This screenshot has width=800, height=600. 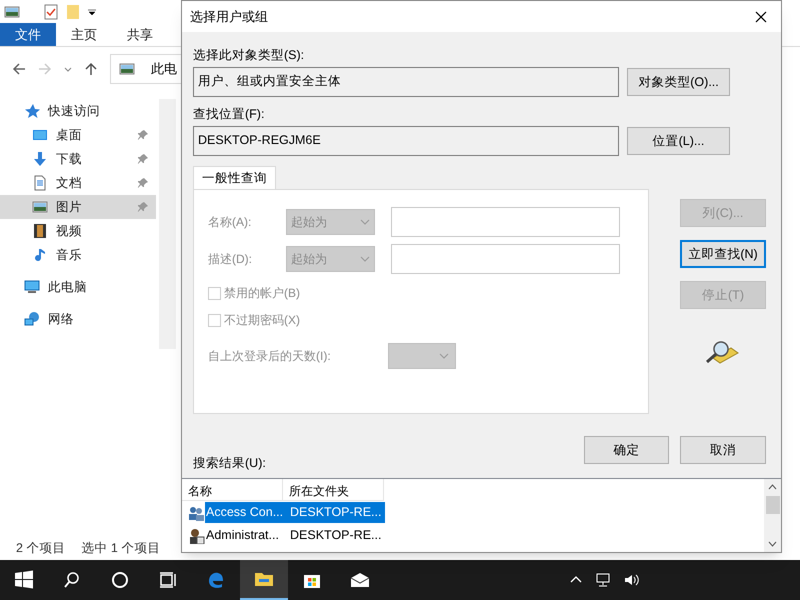 I want to click on mail-icon, so click(x=360, y=580).